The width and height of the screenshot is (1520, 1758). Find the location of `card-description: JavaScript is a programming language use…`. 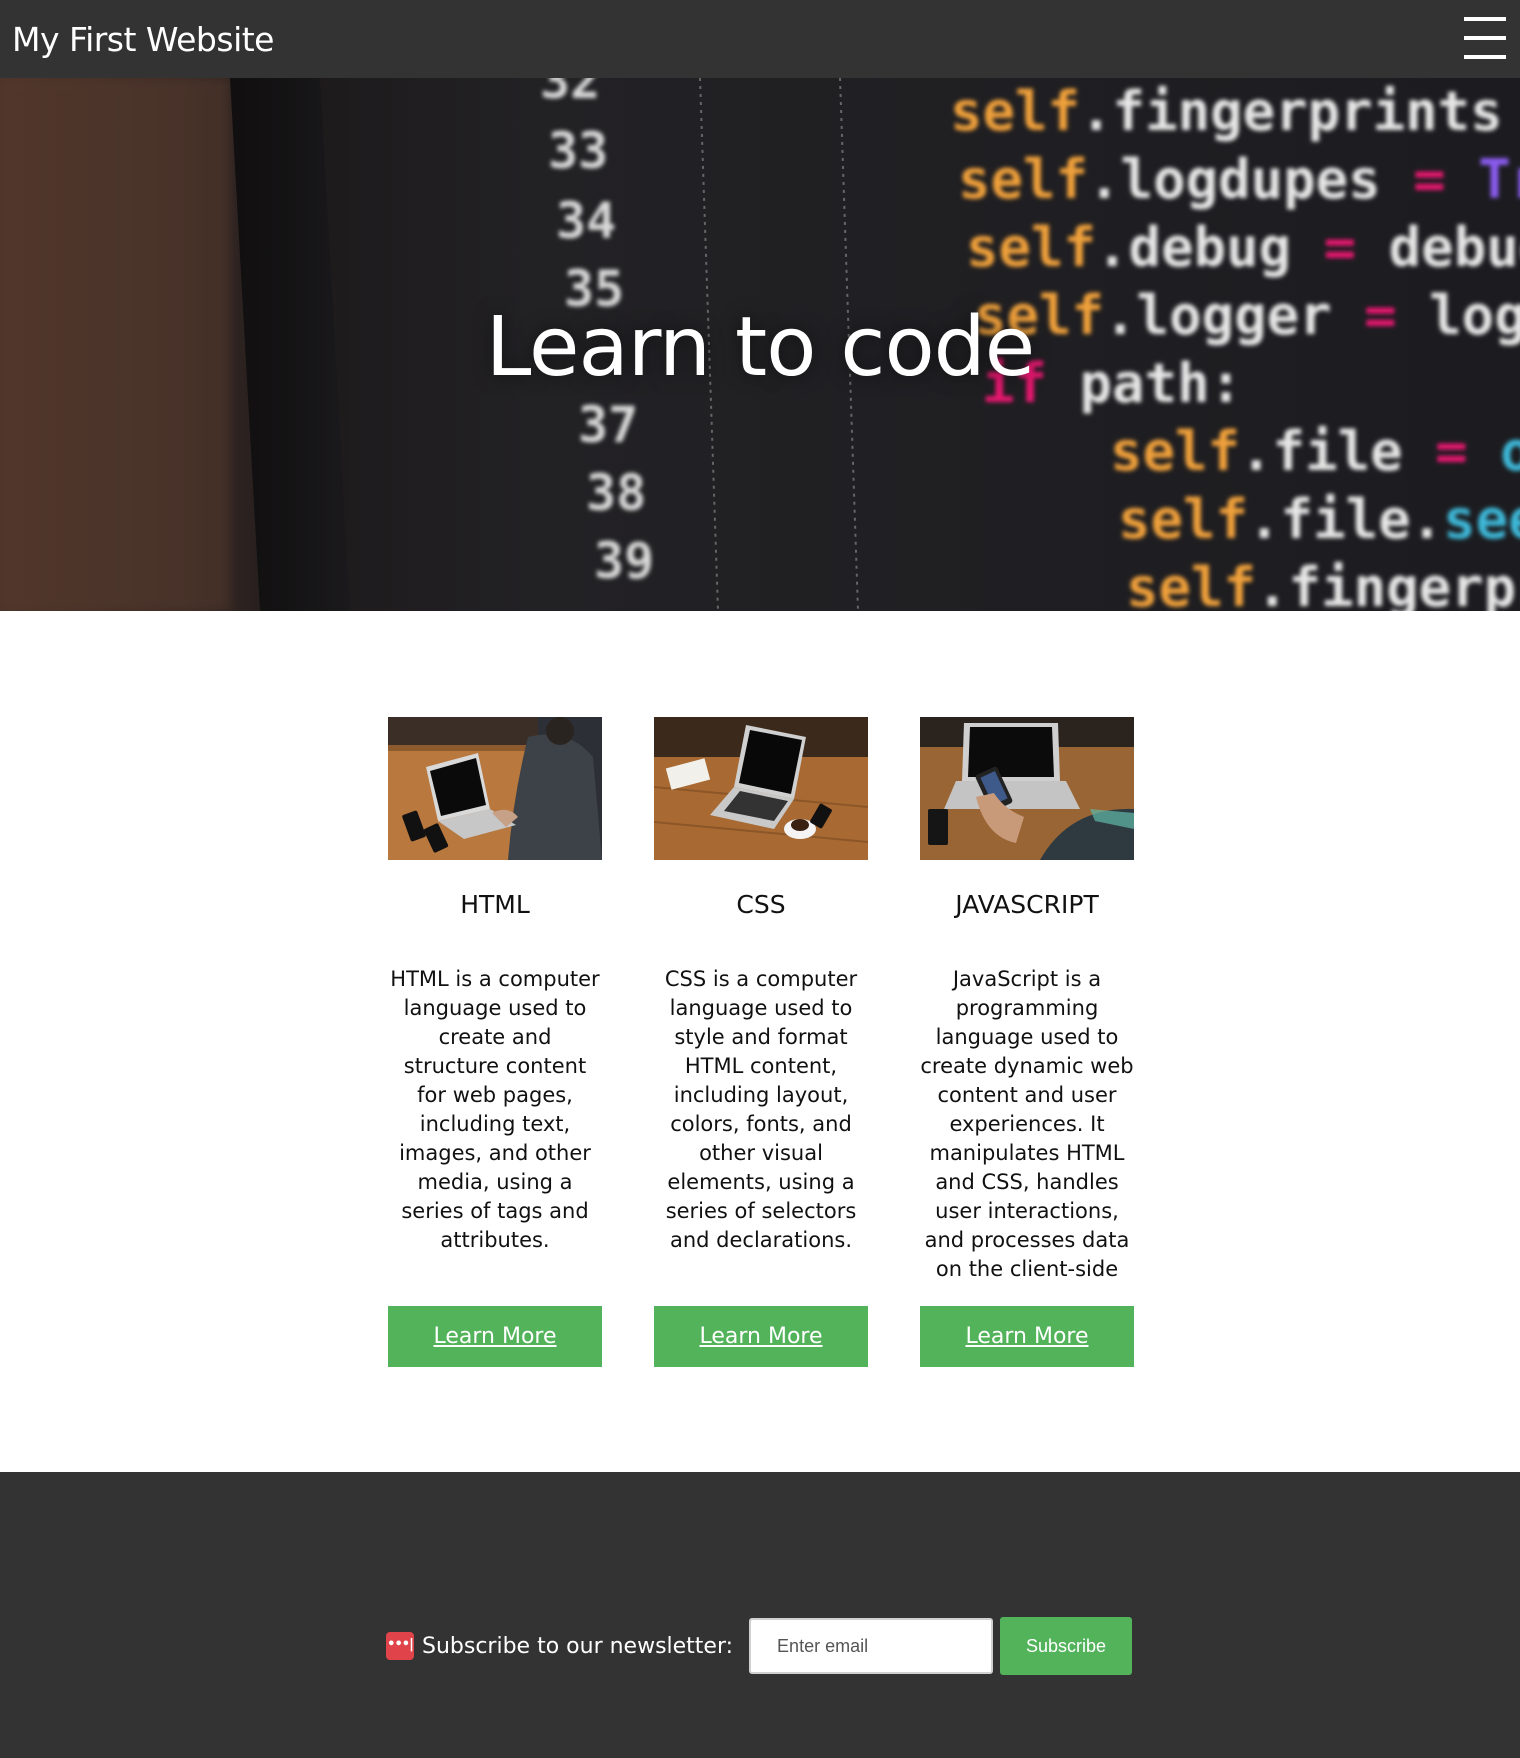

card-description: JavaScript is a programming language use… is located at coordinates (1027, 1124).